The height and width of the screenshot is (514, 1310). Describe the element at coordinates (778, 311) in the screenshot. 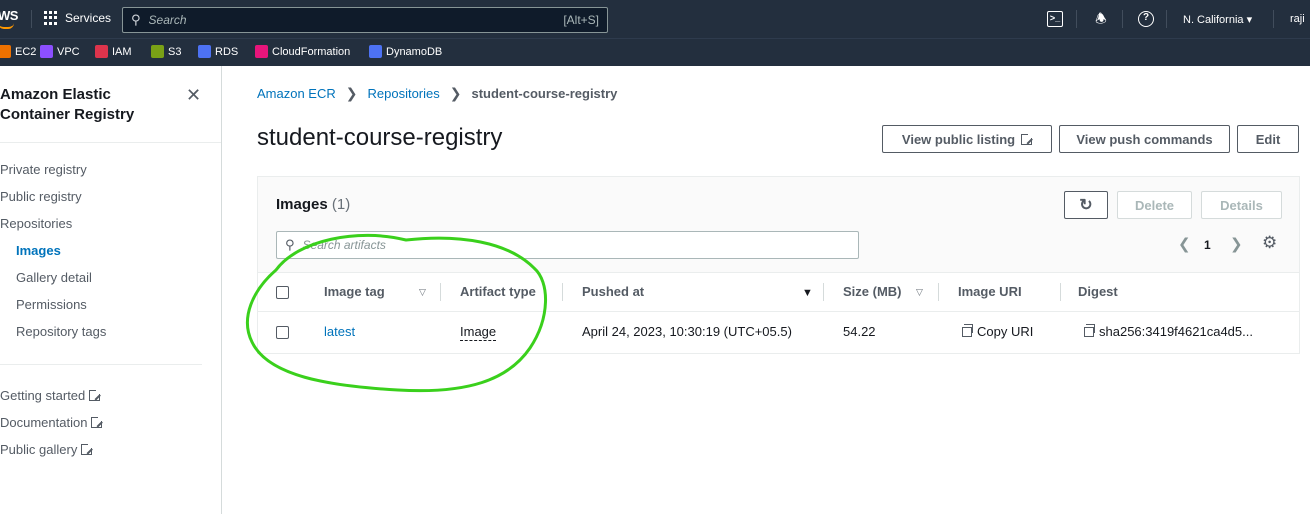

I see `table-row-divider` at that location.